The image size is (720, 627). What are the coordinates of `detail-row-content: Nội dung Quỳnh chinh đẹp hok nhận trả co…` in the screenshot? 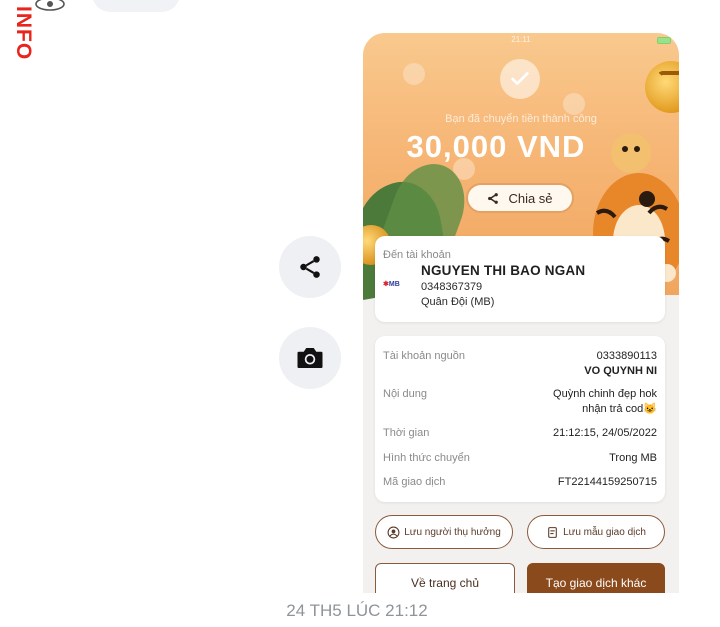 It's located at (520, 403).